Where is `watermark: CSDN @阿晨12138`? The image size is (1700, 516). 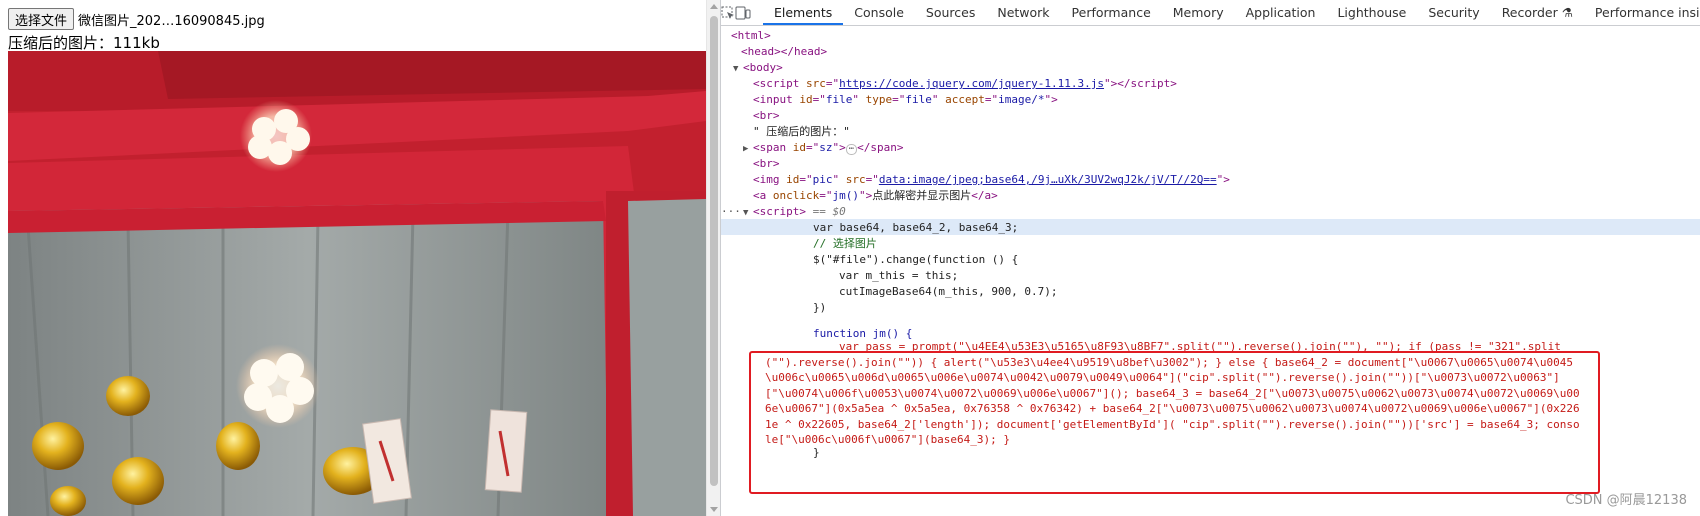 watermark: CSDN @阿晨12138 is located at coordinates (1626, 500).